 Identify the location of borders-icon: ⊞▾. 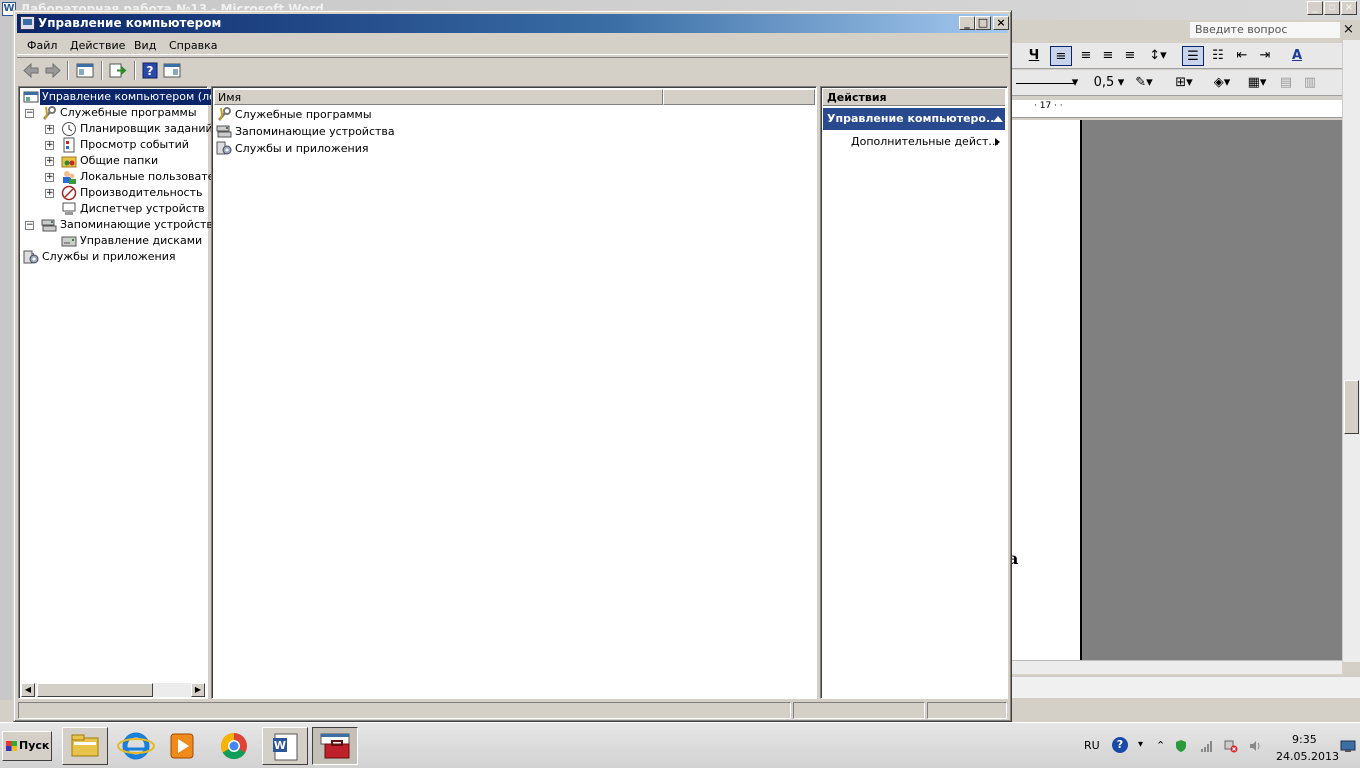
(1184, 83).